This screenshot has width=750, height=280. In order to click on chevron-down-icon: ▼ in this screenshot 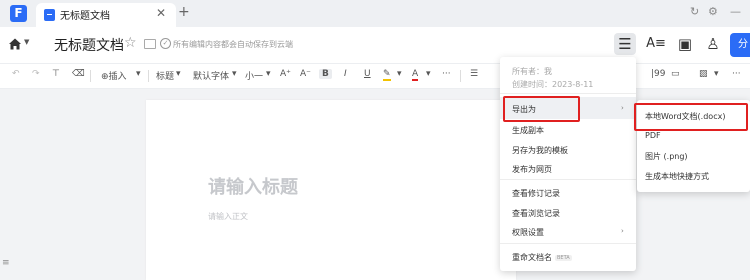, I will do `click(26, 42)`.